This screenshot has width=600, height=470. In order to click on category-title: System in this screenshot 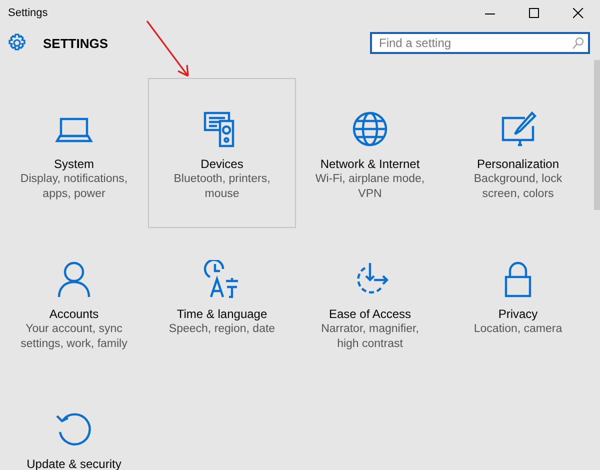, I will do `click(74, 164)`.